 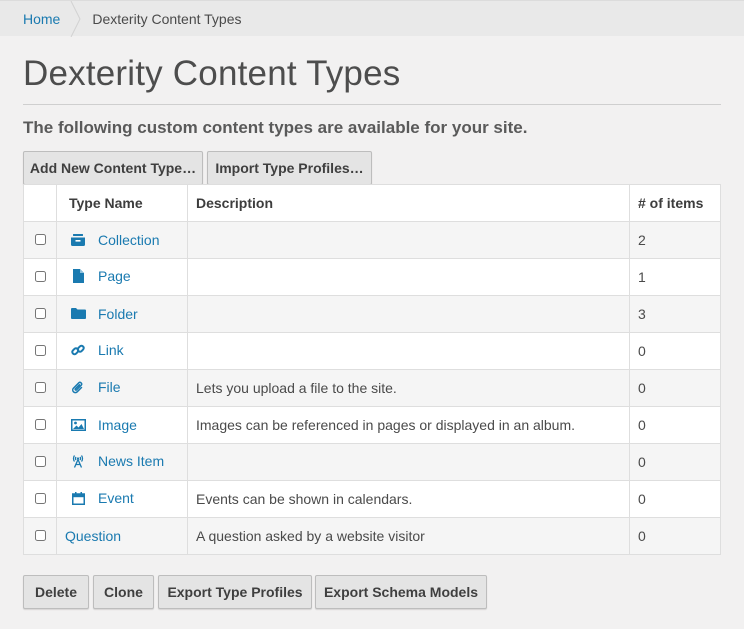 I want to click on type-description: Events can be shown in calendars., so click(x=408, y=499).